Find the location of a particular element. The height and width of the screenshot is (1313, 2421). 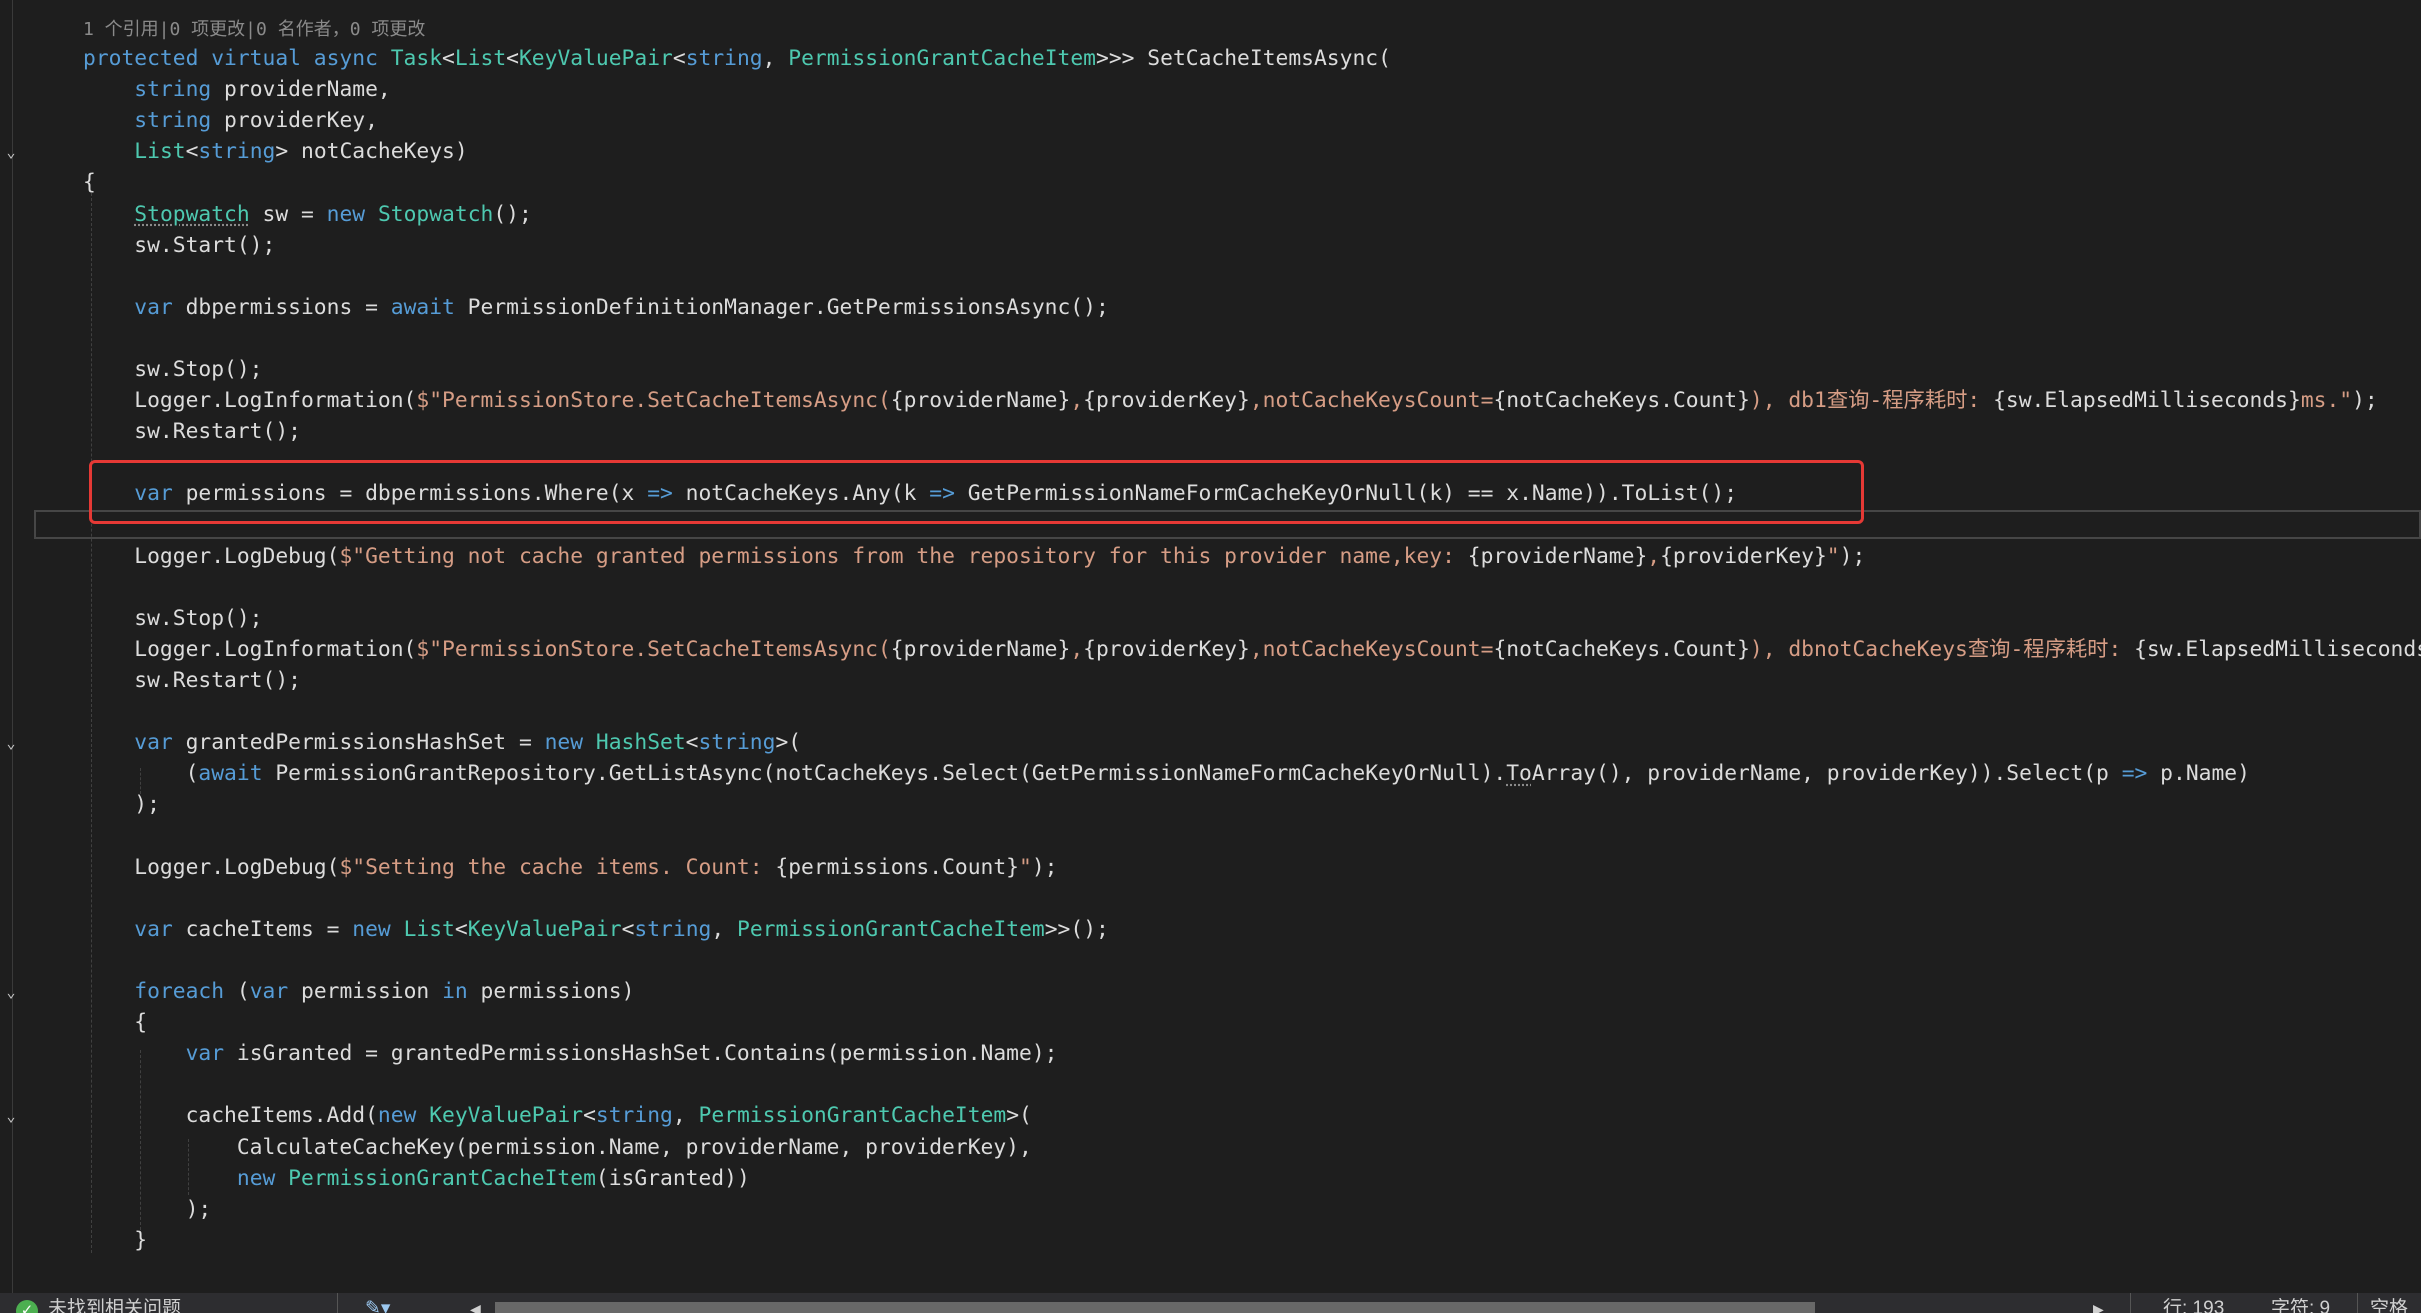

code-token: $"Setting the cache items. Count: is located at coordinates (557, 867).